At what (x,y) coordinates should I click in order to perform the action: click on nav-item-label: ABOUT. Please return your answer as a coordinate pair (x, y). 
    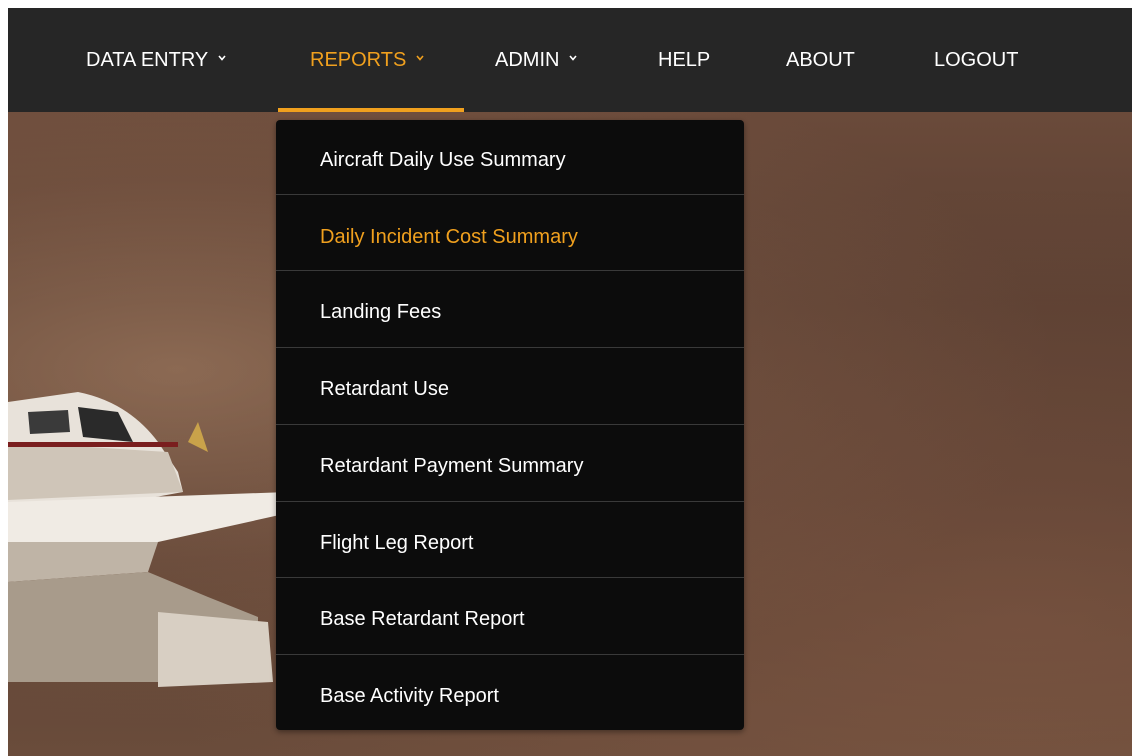
    Looking at the image, I should click on (820, 60).